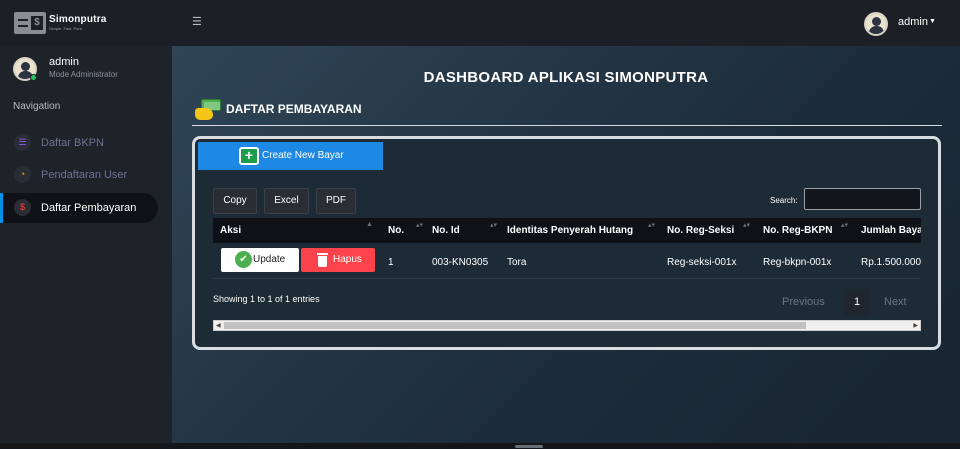  I want to click on delete-button: Hapus, so click(338, 260).